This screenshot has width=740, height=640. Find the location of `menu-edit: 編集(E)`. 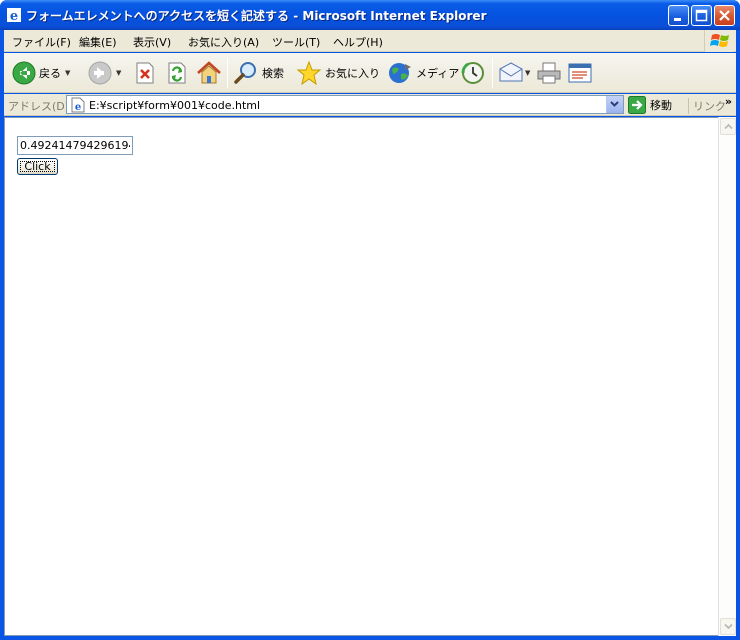

menu-edit: 編集(E) is located at coordinates (98, 42).